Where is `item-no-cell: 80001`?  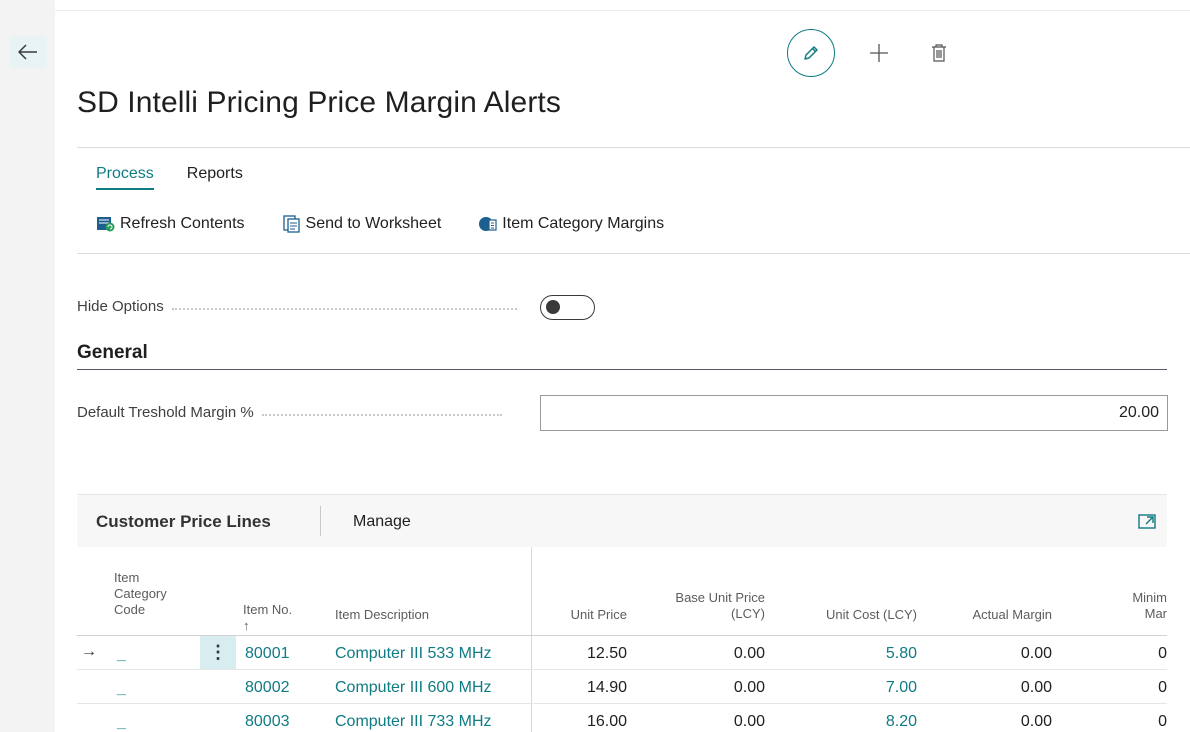
item-no-cell: 80001 is located at coordinates (267, 654).